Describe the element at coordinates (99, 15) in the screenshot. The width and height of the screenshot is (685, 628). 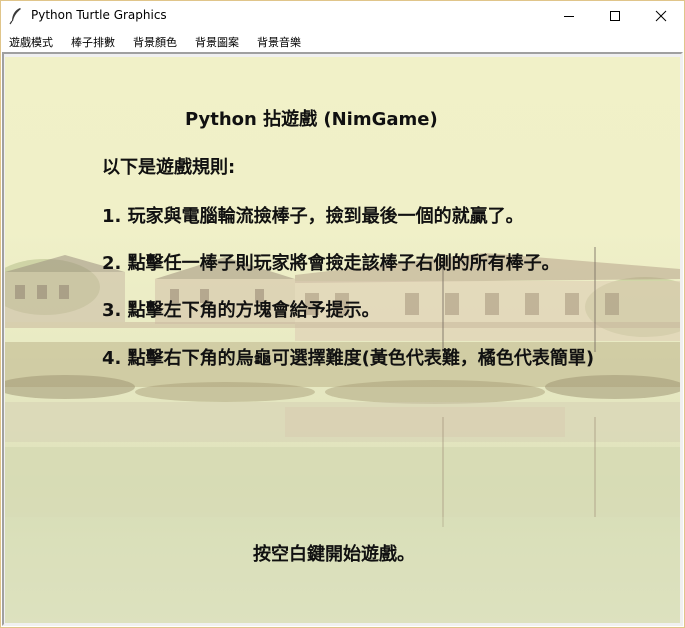
I see `window-title: Python Turtle Graphics` at that location.